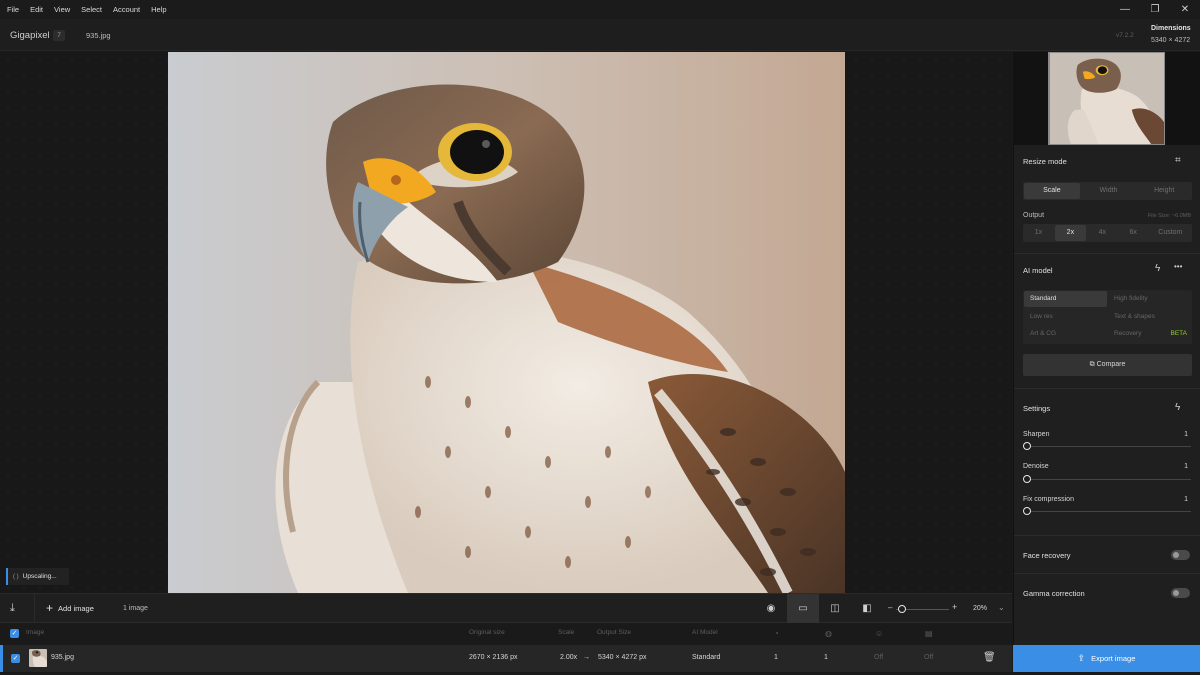 This screenshot has width=1200, height=675. I want to click on gamma-correction-toggle, so click(1180, 593).